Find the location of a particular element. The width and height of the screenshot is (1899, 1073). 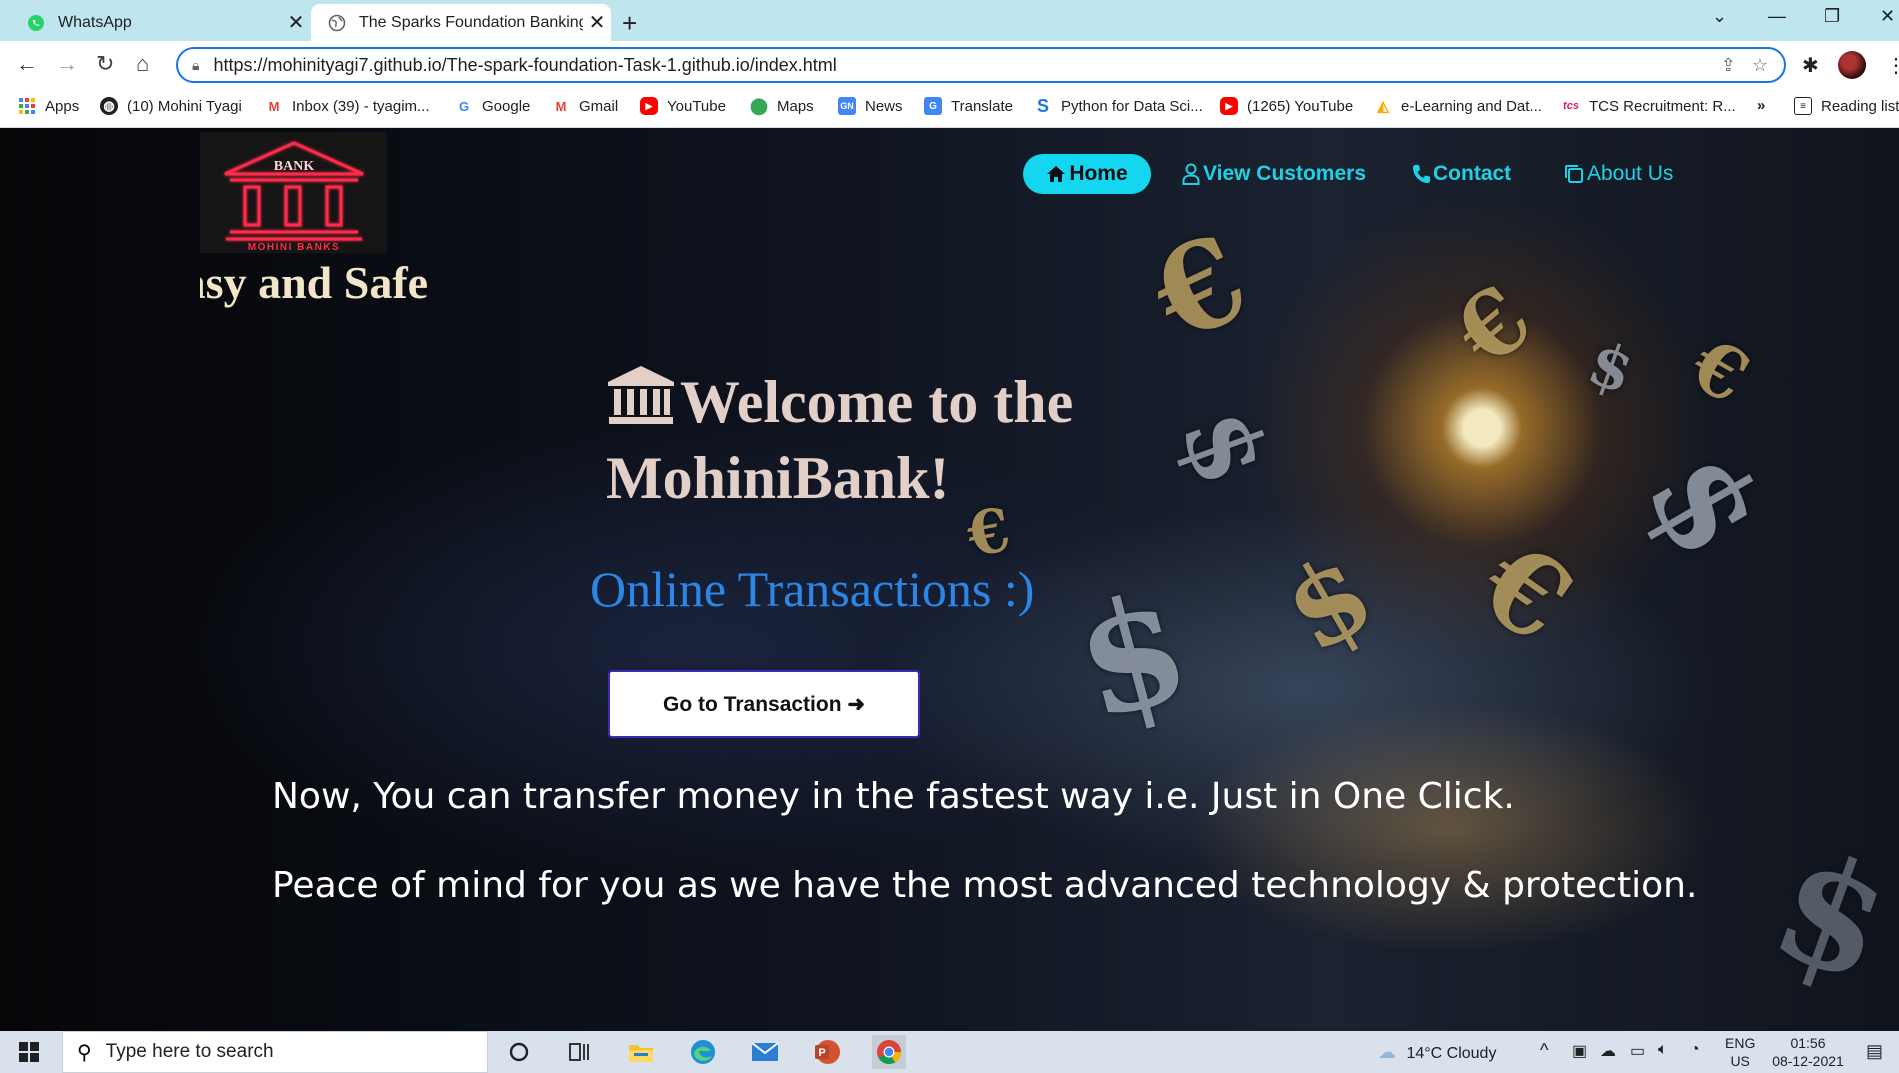

profile-avatar is located at coordinates (1852, 65).